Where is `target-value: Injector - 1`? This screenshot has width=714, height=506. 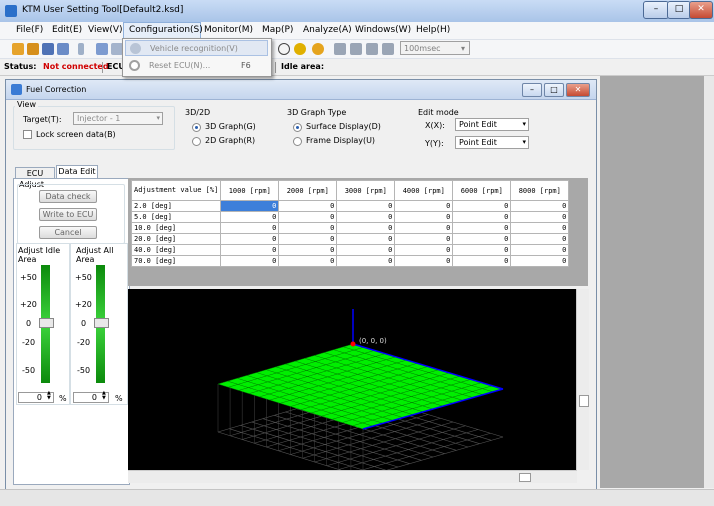
target-value: Injector - 1 is located at coordinates (99, 118).